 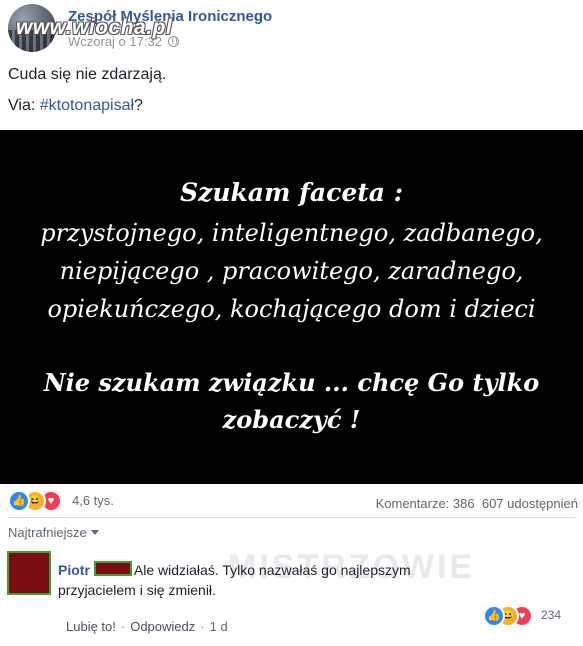 I want to click on comments-count: Komentarze: 386, so click(x=425, y=503).